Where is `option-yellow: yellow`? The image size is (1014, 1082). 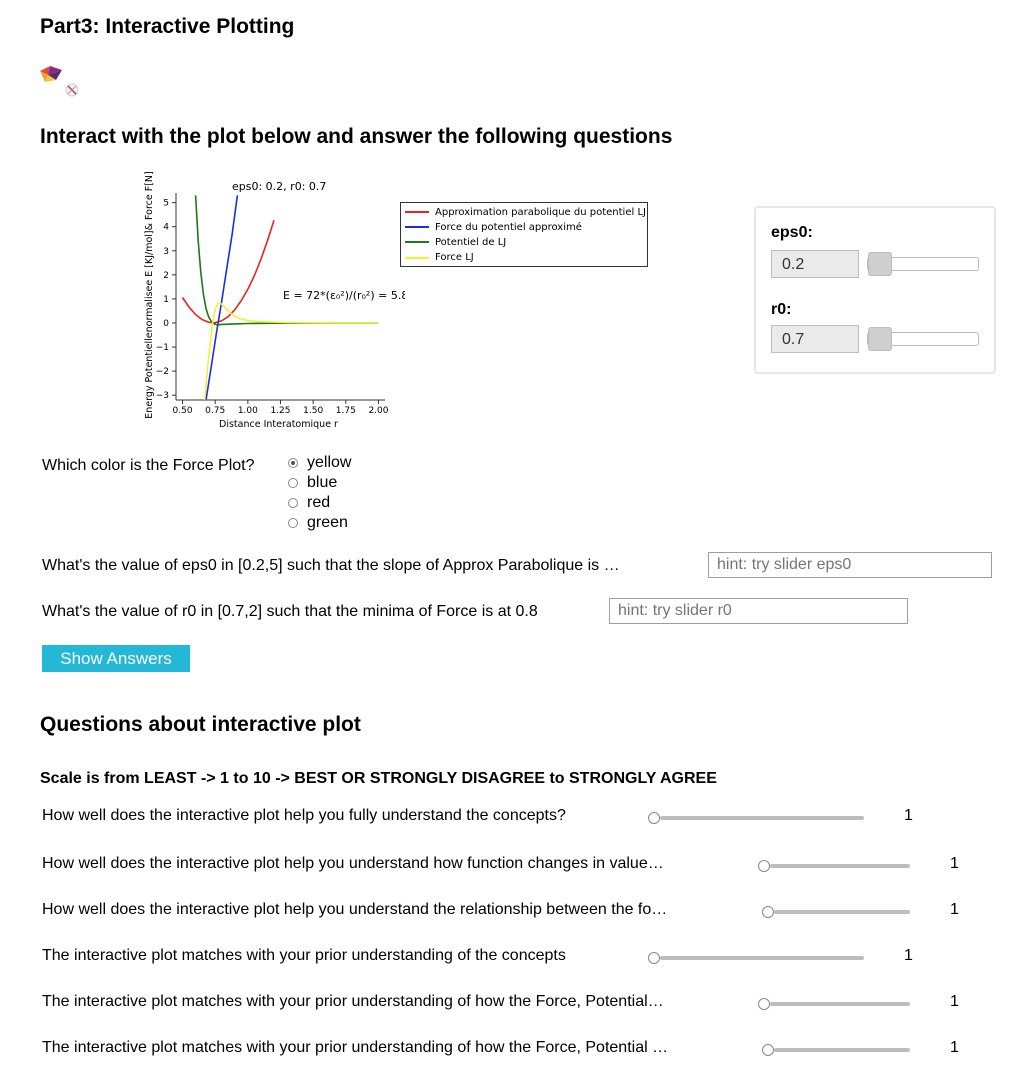
option-yellow: yellow is located at coordinates (319, 463).